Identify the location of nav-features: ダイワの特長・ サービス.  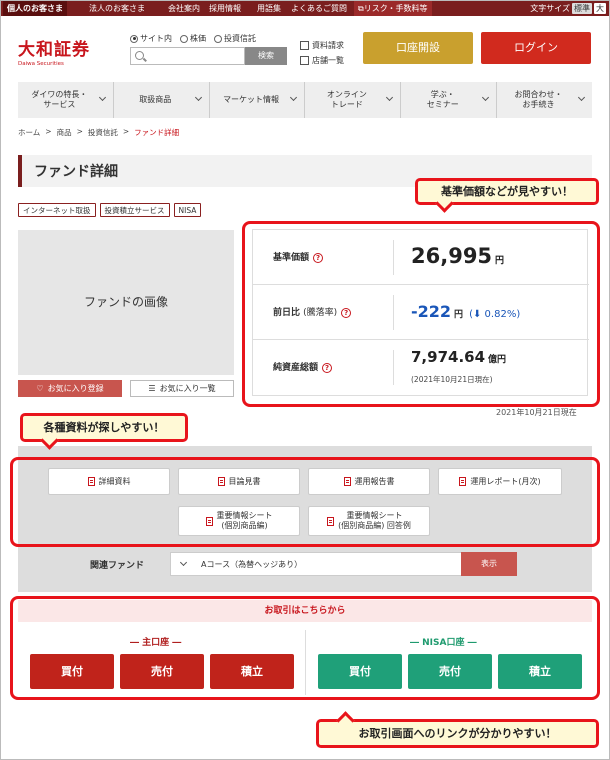
(66, 100).